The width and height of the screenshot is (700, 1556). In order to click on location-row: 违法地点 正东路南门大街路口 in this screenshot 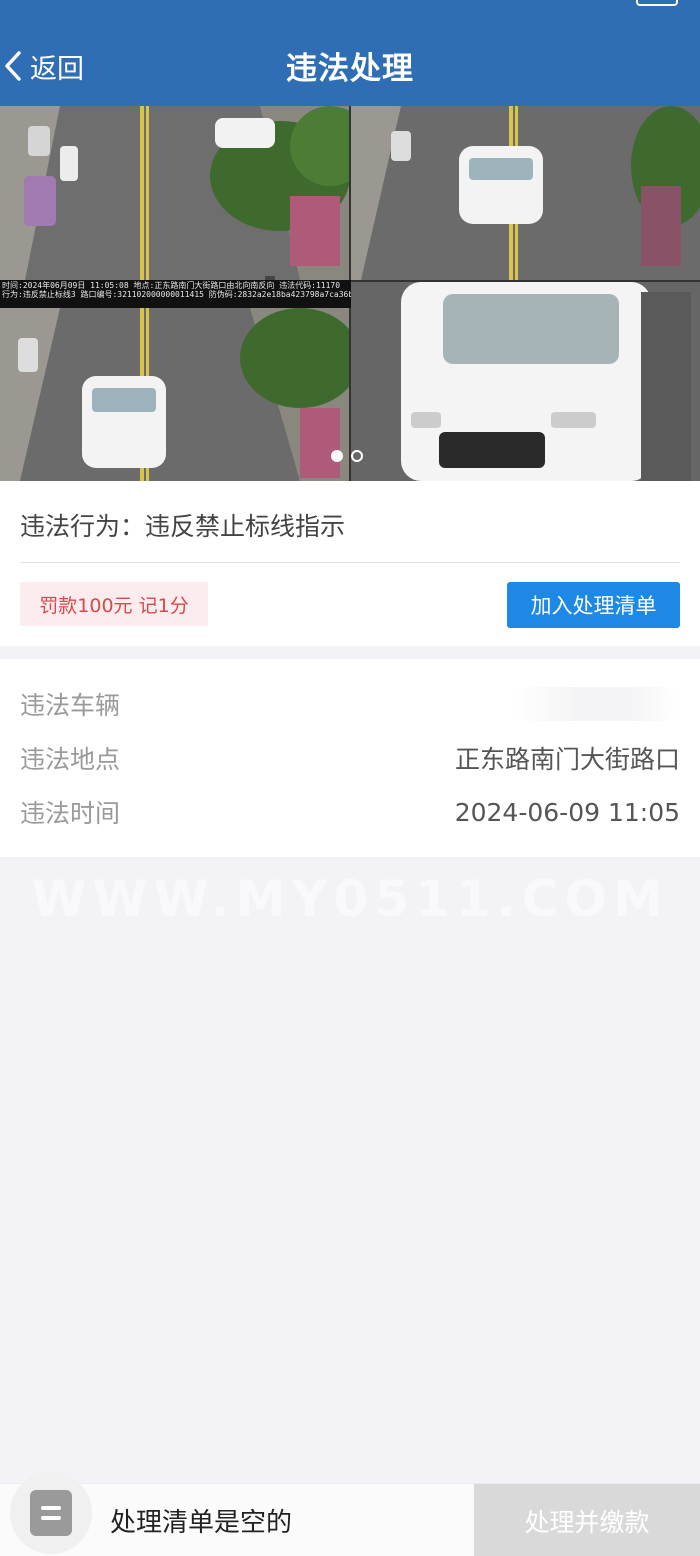, I will do `click(350, 758)`.